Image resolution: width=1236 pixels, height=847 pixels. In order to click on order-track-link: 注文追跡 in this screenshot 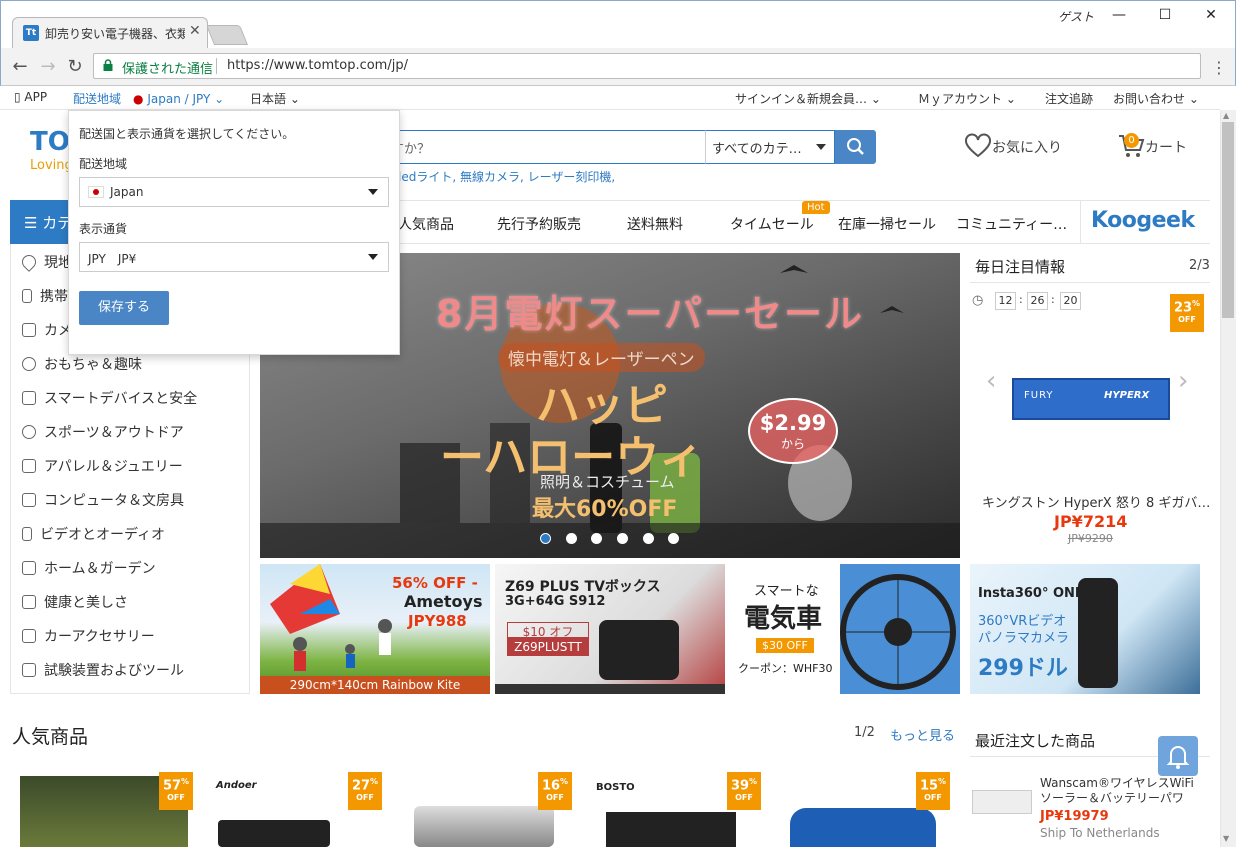, I will do `click(1069, 98)`.